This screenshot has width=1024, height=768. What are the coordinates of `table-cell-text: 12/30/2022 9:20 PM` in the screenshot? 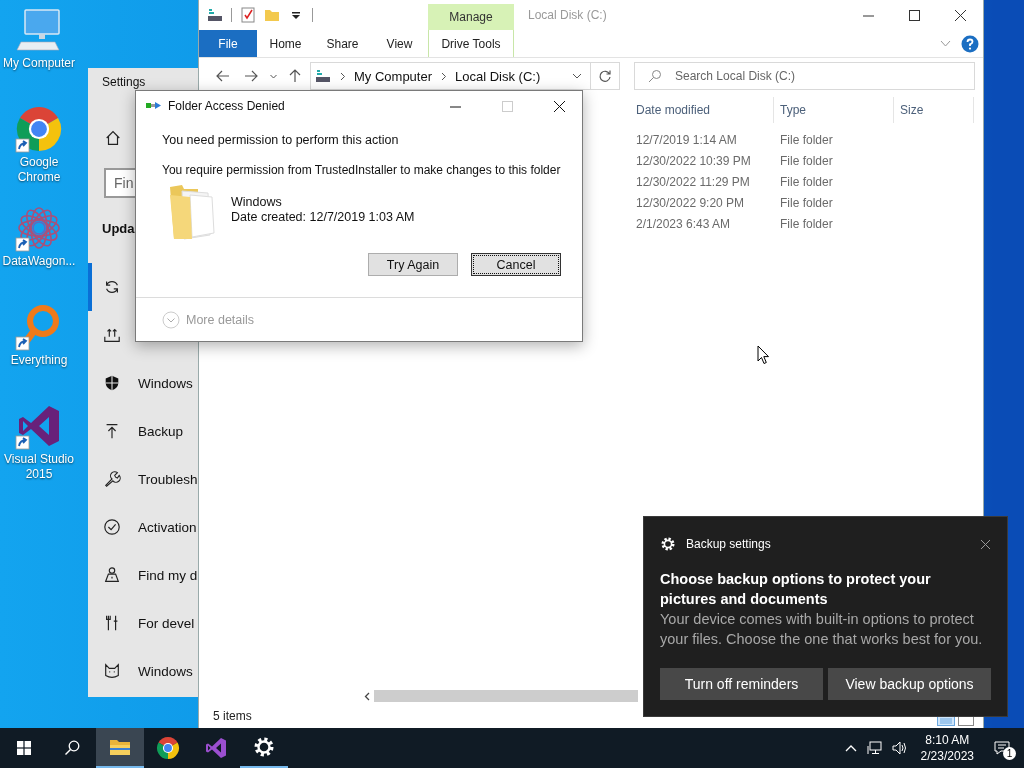 It's located at (690, 202).